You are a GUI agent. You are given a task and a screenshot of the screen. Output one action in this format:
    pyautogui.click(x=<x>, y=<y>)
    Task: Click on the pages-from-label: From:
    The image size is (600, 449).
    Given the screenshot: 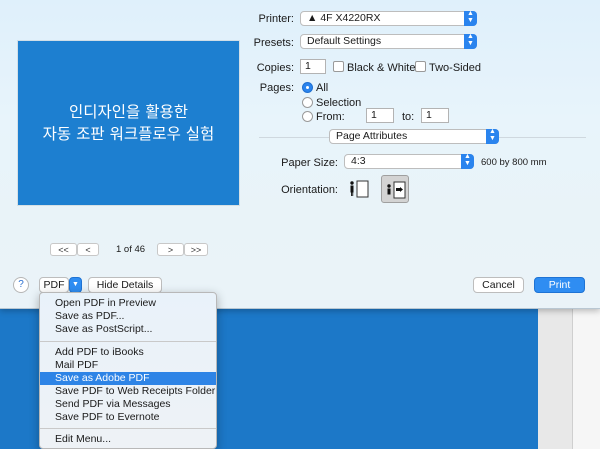 What is the action you would take?
    pyautogui.click(x=330, y=117)
    